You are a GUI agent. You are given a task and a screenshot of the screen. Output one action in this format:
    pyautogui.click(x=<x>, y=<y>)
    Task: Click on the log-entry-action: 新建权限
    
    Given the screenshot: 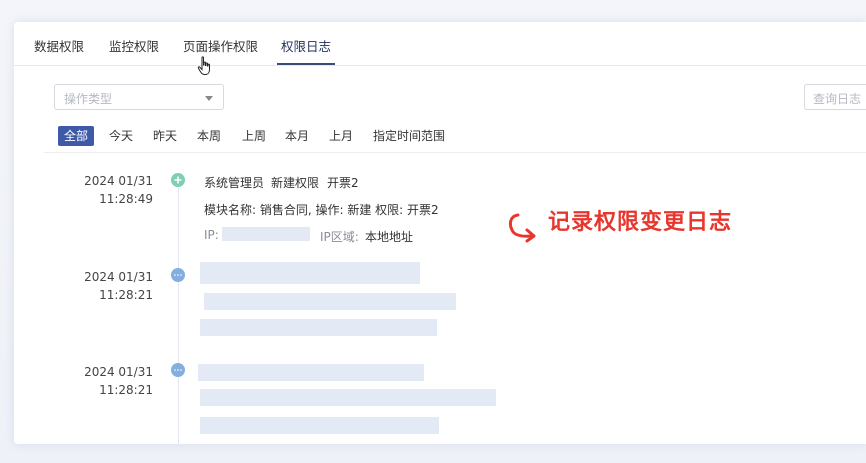 What is the action you would take?
    pyautogui.click(x=295, y=183)
    